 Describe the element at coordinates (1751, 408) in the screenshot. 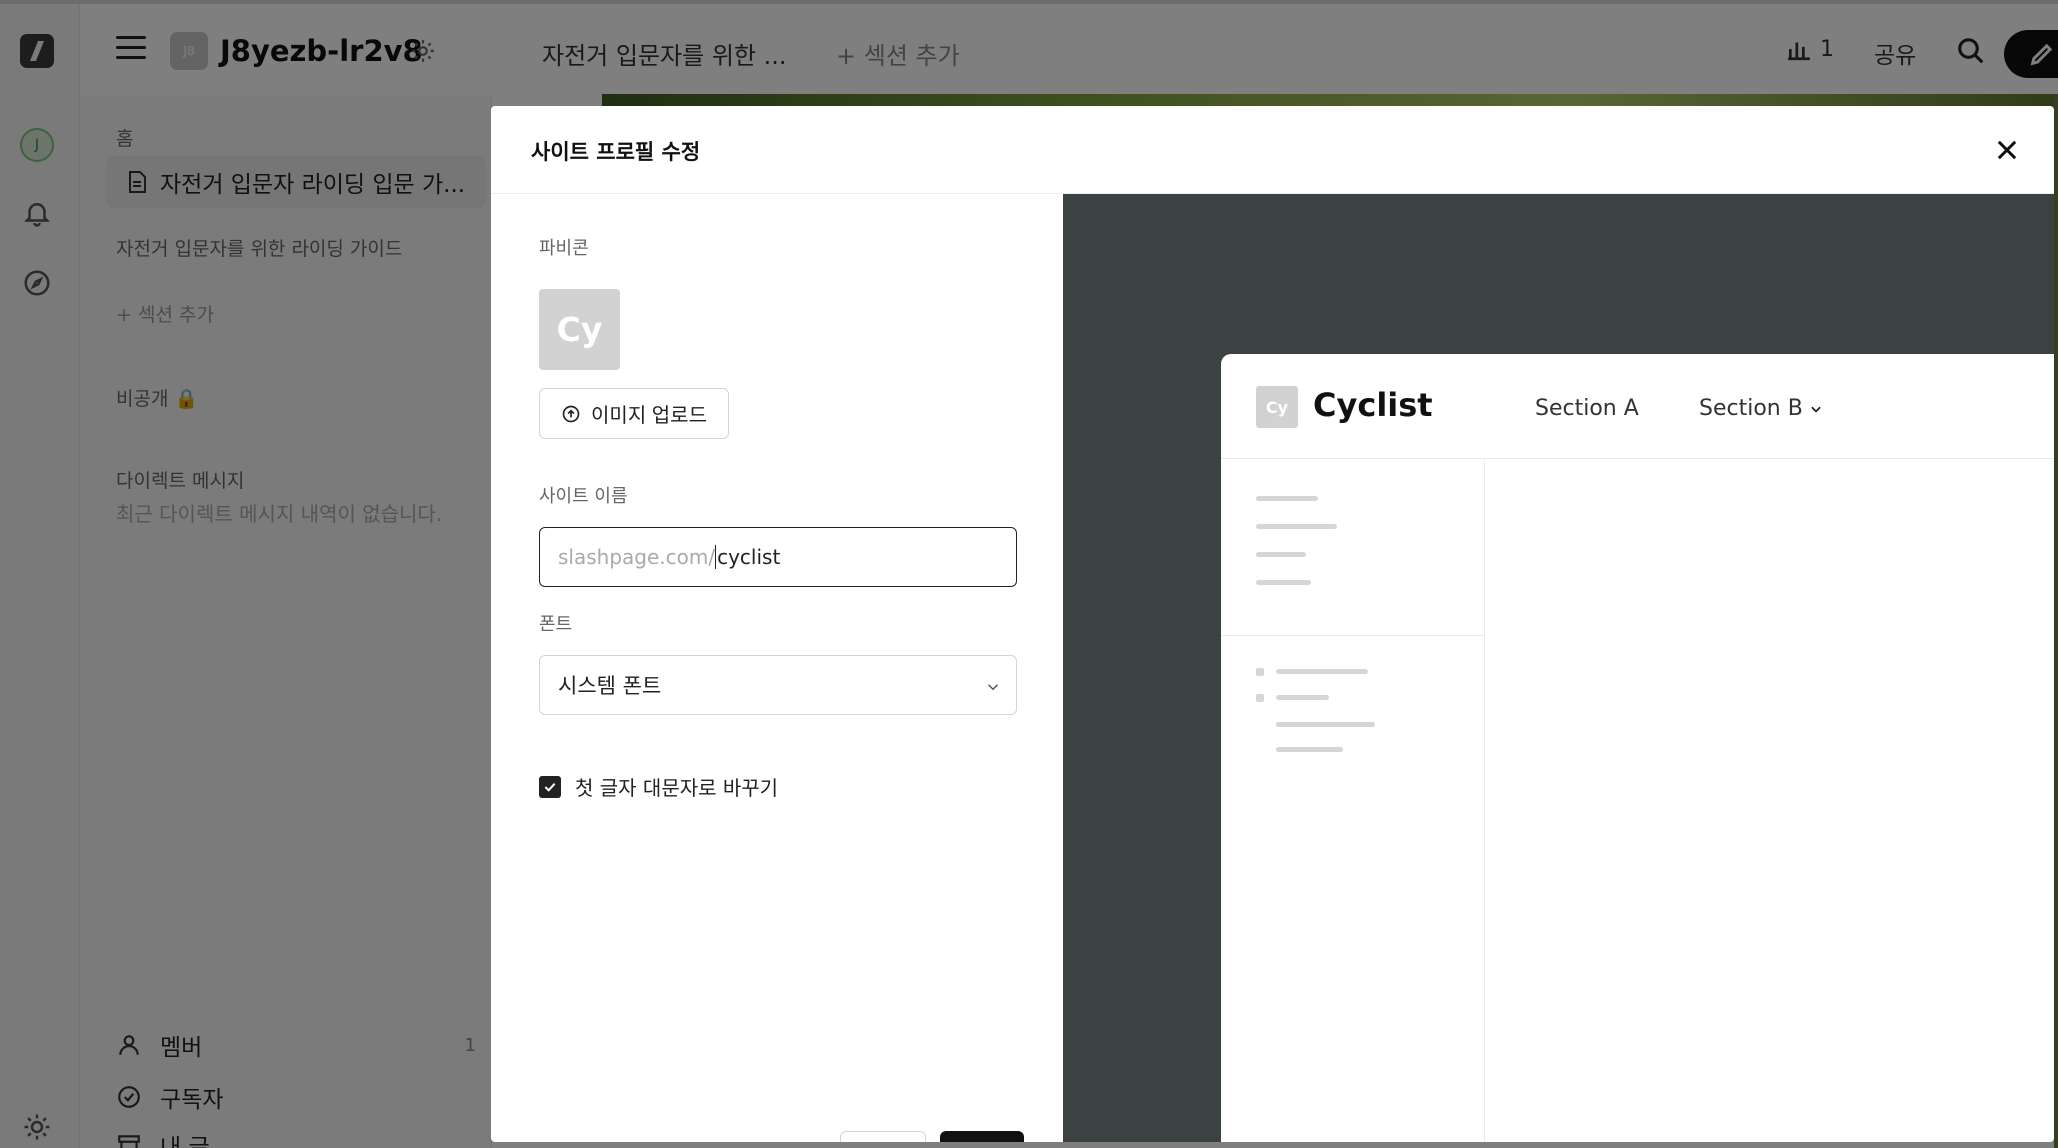

I see `preview-nav-b-label: Section B` at that location.